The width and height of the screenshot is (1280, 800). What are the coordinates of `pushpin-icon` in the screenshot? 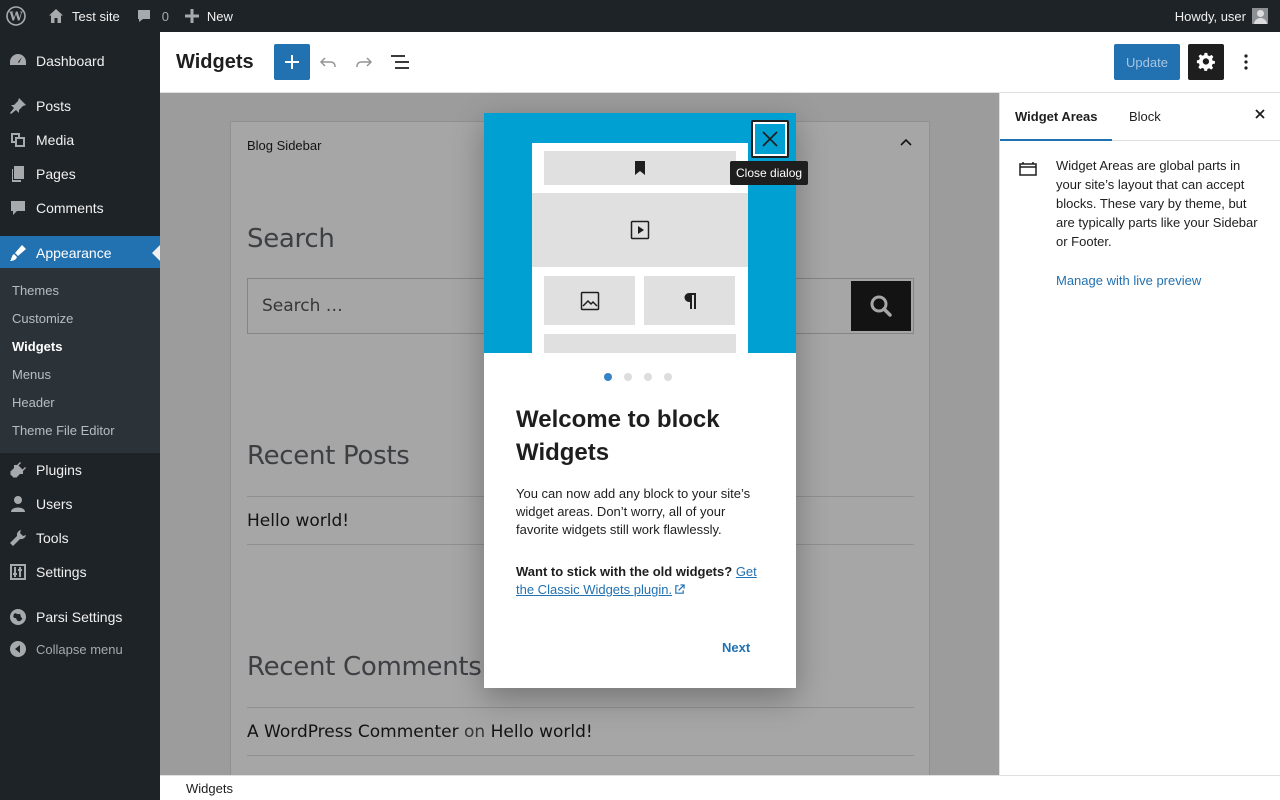 It's located at (18, 106).